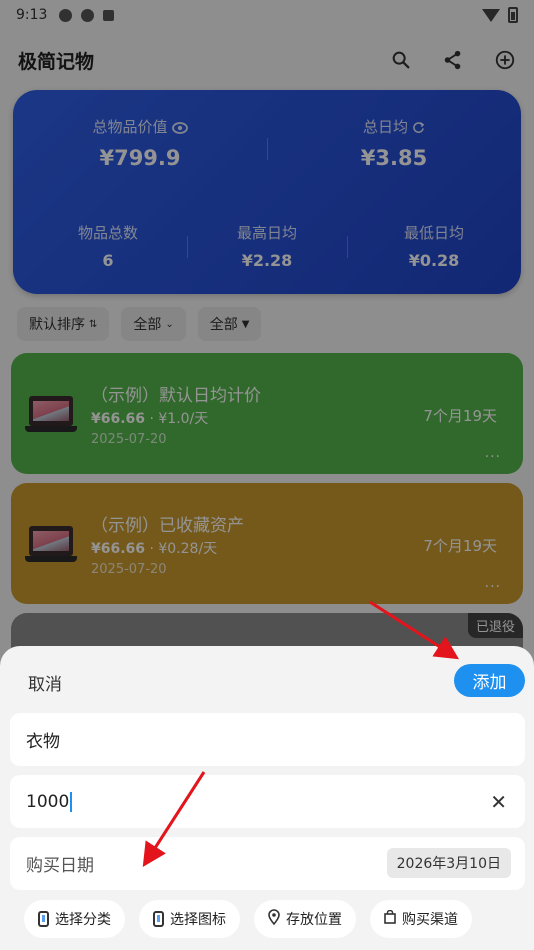 Image resolution: width=534 pixels, height=950 pixels. What do you see at coordinates (43, 742) in the screenshot?
I see `item-name-value: 衣物` at bounding box center [43, 742].